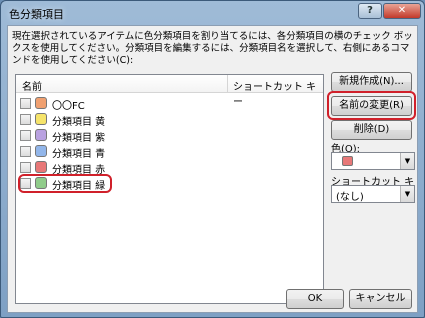  What do you see at coordinates (79, 122) in the screenshot?
I see `category-name: 分類項目 黄` at bounding box center [79, 122].